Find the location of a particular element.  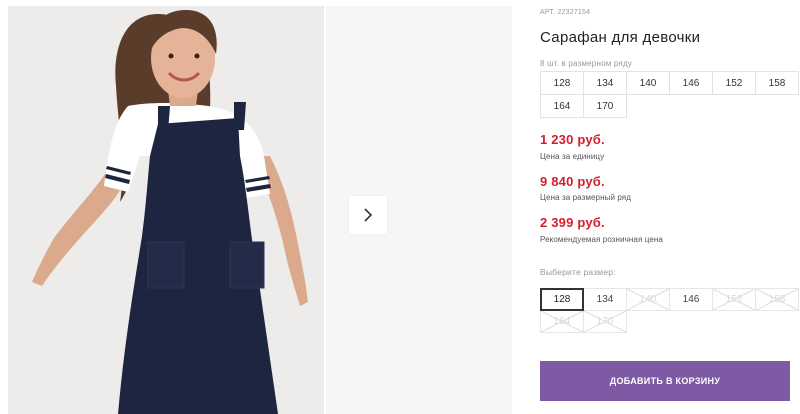

size-option-134: 134 is located at coordinates (605, 299).